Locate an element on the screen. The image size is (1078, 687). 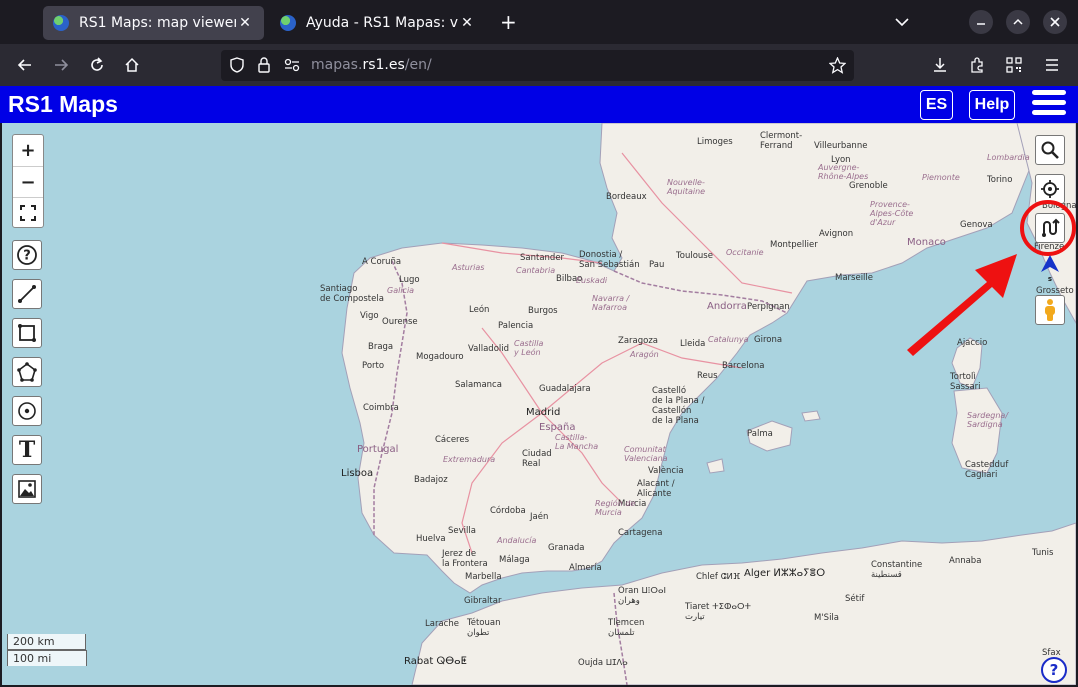
home-icon is located at coordinates (132, 65).